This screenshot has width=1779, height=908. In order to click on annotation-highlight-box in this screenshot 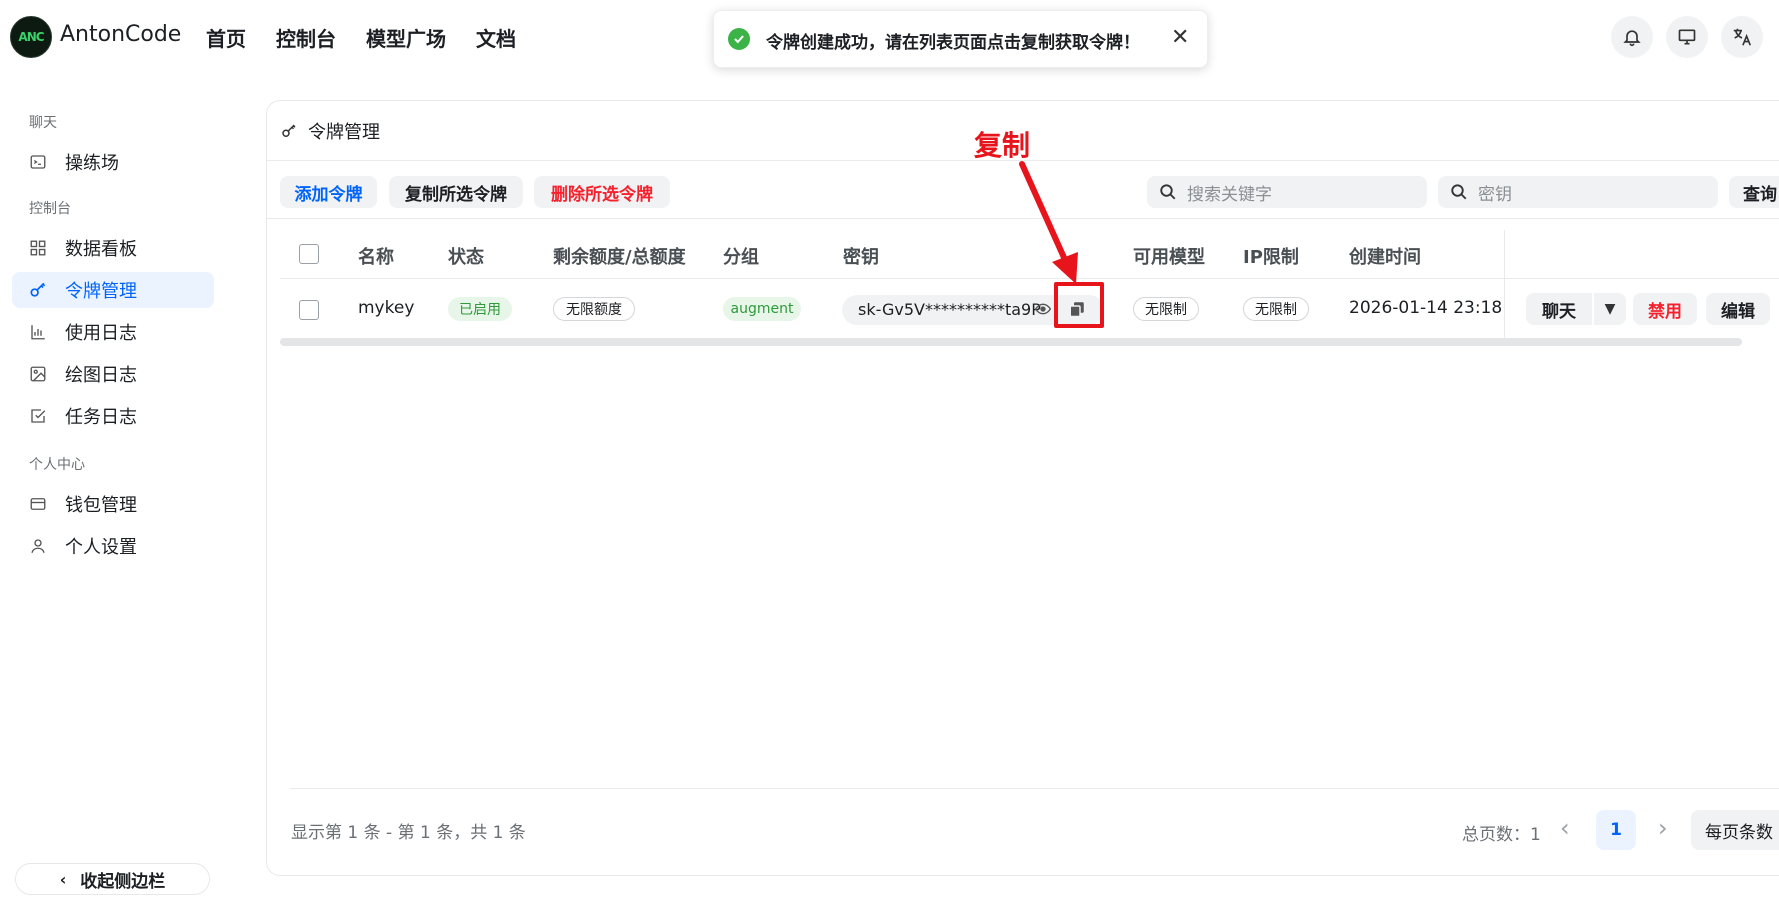, I will do `click(1079, 305)`.